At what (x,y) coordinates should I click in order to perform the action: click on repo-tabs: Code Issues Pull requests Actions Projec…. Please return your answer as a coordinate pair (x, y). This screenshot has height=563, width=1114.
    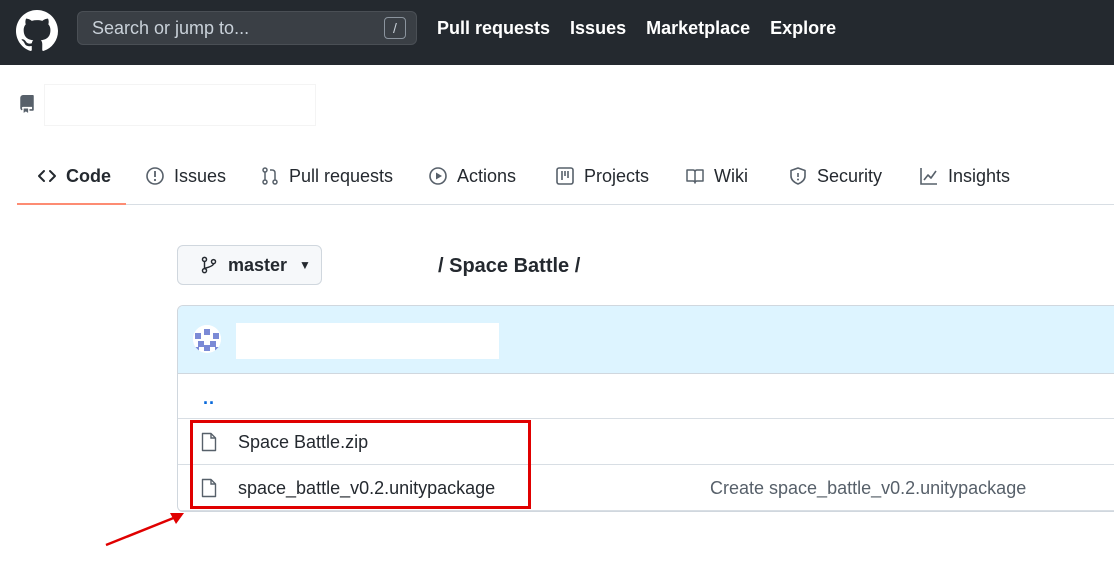
    Looking at the image, I should click on (565, 176).